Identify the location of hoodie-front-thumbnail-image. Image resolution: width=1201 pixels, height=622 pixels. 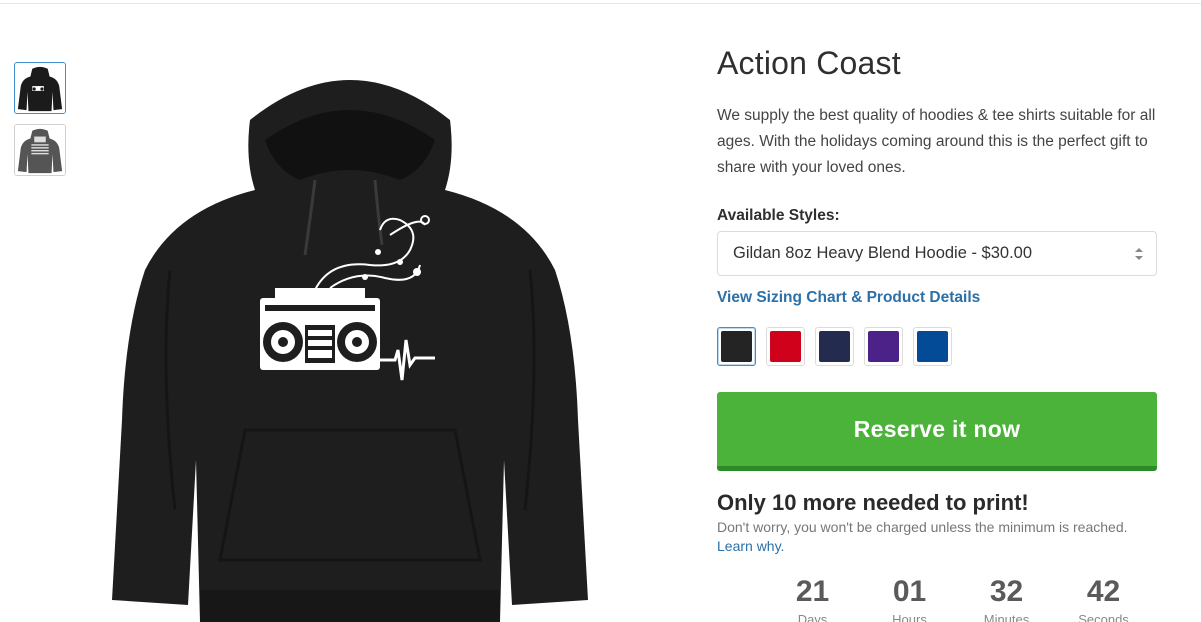
(40, 88).